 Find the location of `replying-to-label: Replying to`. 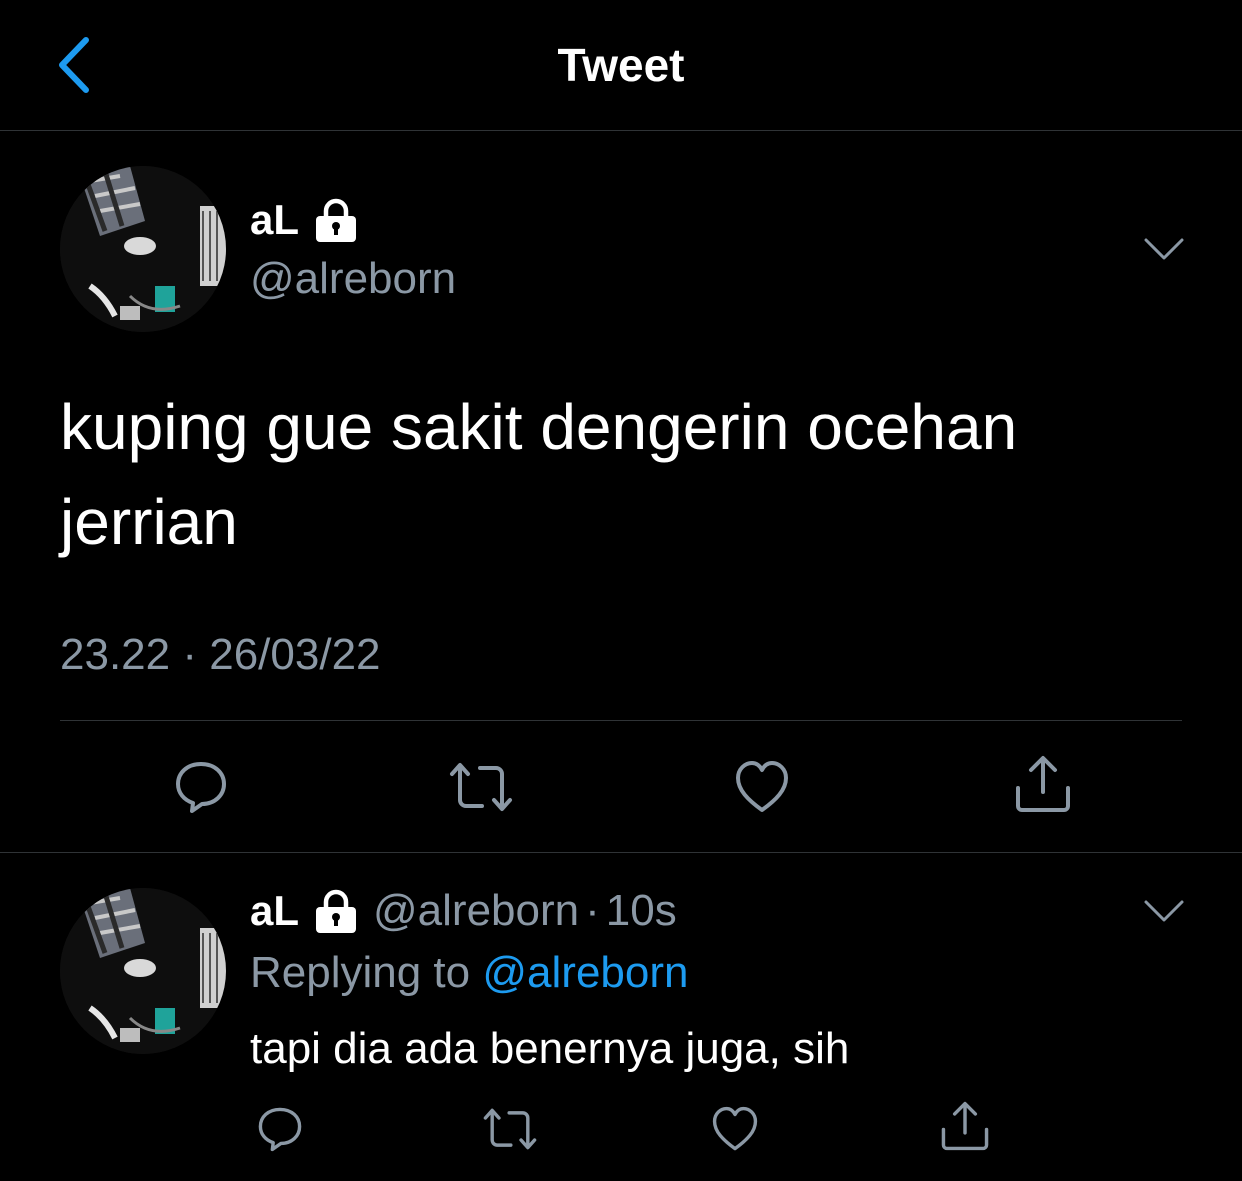

replying-to-label: Replying to is located at coordinates (360, 972).